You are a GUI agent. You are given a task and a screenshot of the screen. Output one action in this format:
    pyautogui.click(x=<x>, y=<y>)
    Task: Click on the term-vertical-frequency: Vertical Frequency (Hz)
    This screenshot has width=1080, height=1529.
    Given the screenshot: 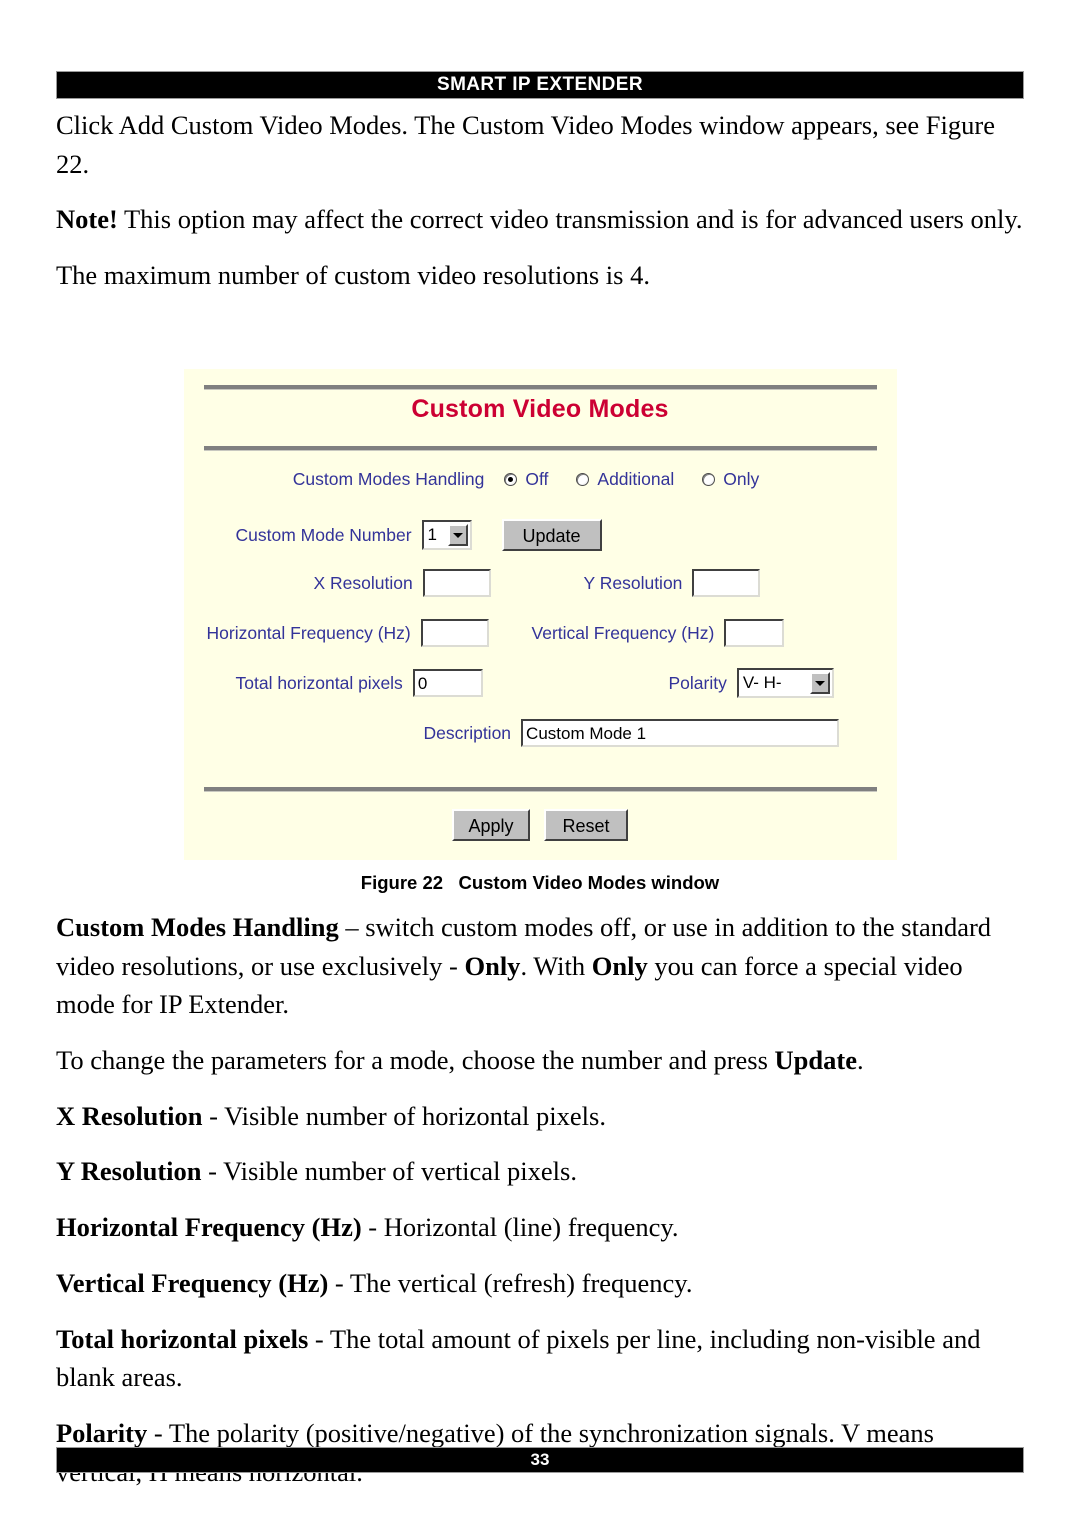 What is the action you would take?
    pyautogui.click(x=192, y=1282)
    